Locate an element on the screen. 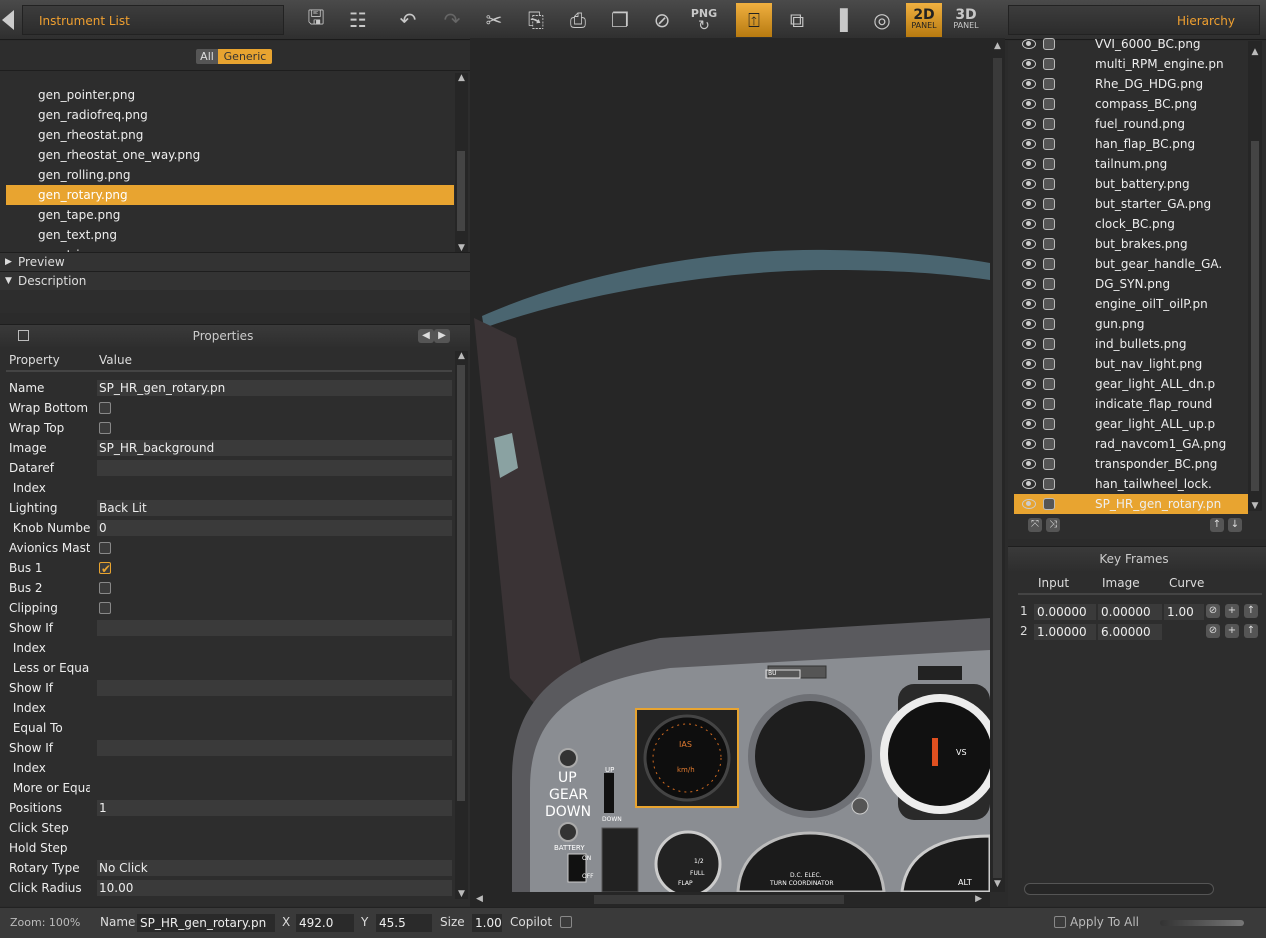 The height and width of the screenshot is (938, 1266). property-value-field: 1 is located at coordinates (274, 808).